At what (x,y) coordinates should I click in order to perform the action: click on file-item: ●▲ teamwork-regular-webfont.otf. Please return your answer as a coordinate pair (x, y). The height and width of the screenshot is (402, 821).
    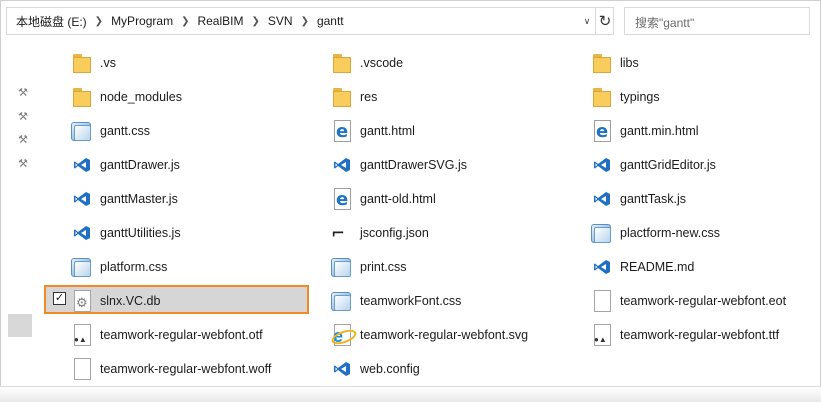
    Looking at the image, I should click on (166, 335).